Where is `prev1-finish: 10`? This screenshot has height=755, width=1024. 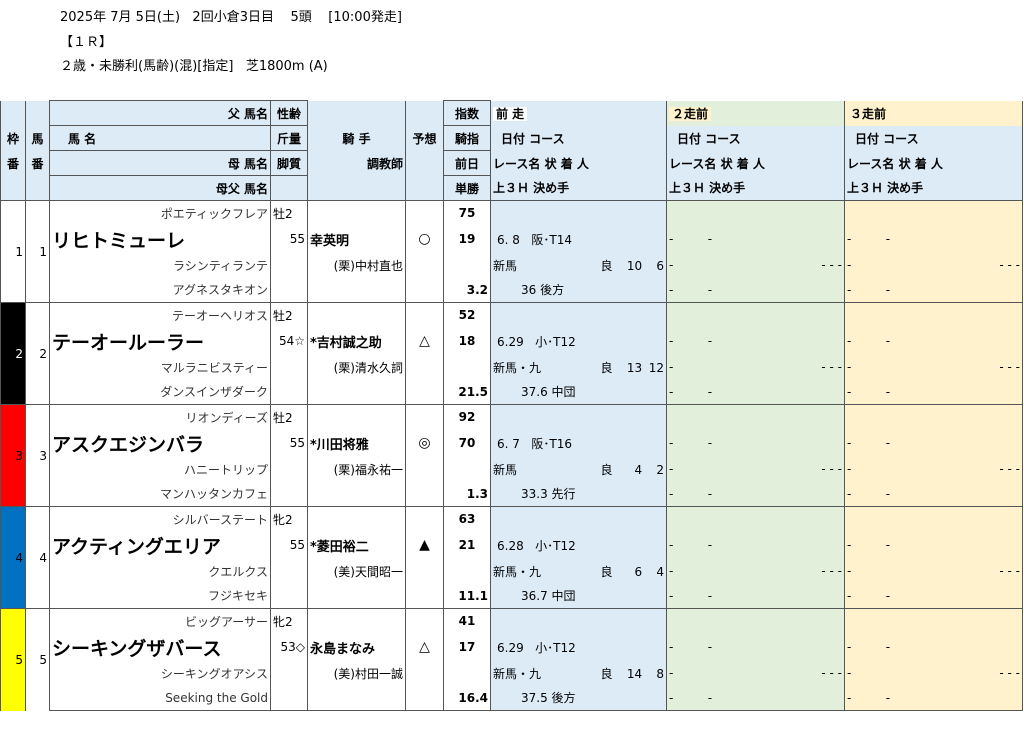 prev1-finish: 10 is located at coordinates (634, 265).